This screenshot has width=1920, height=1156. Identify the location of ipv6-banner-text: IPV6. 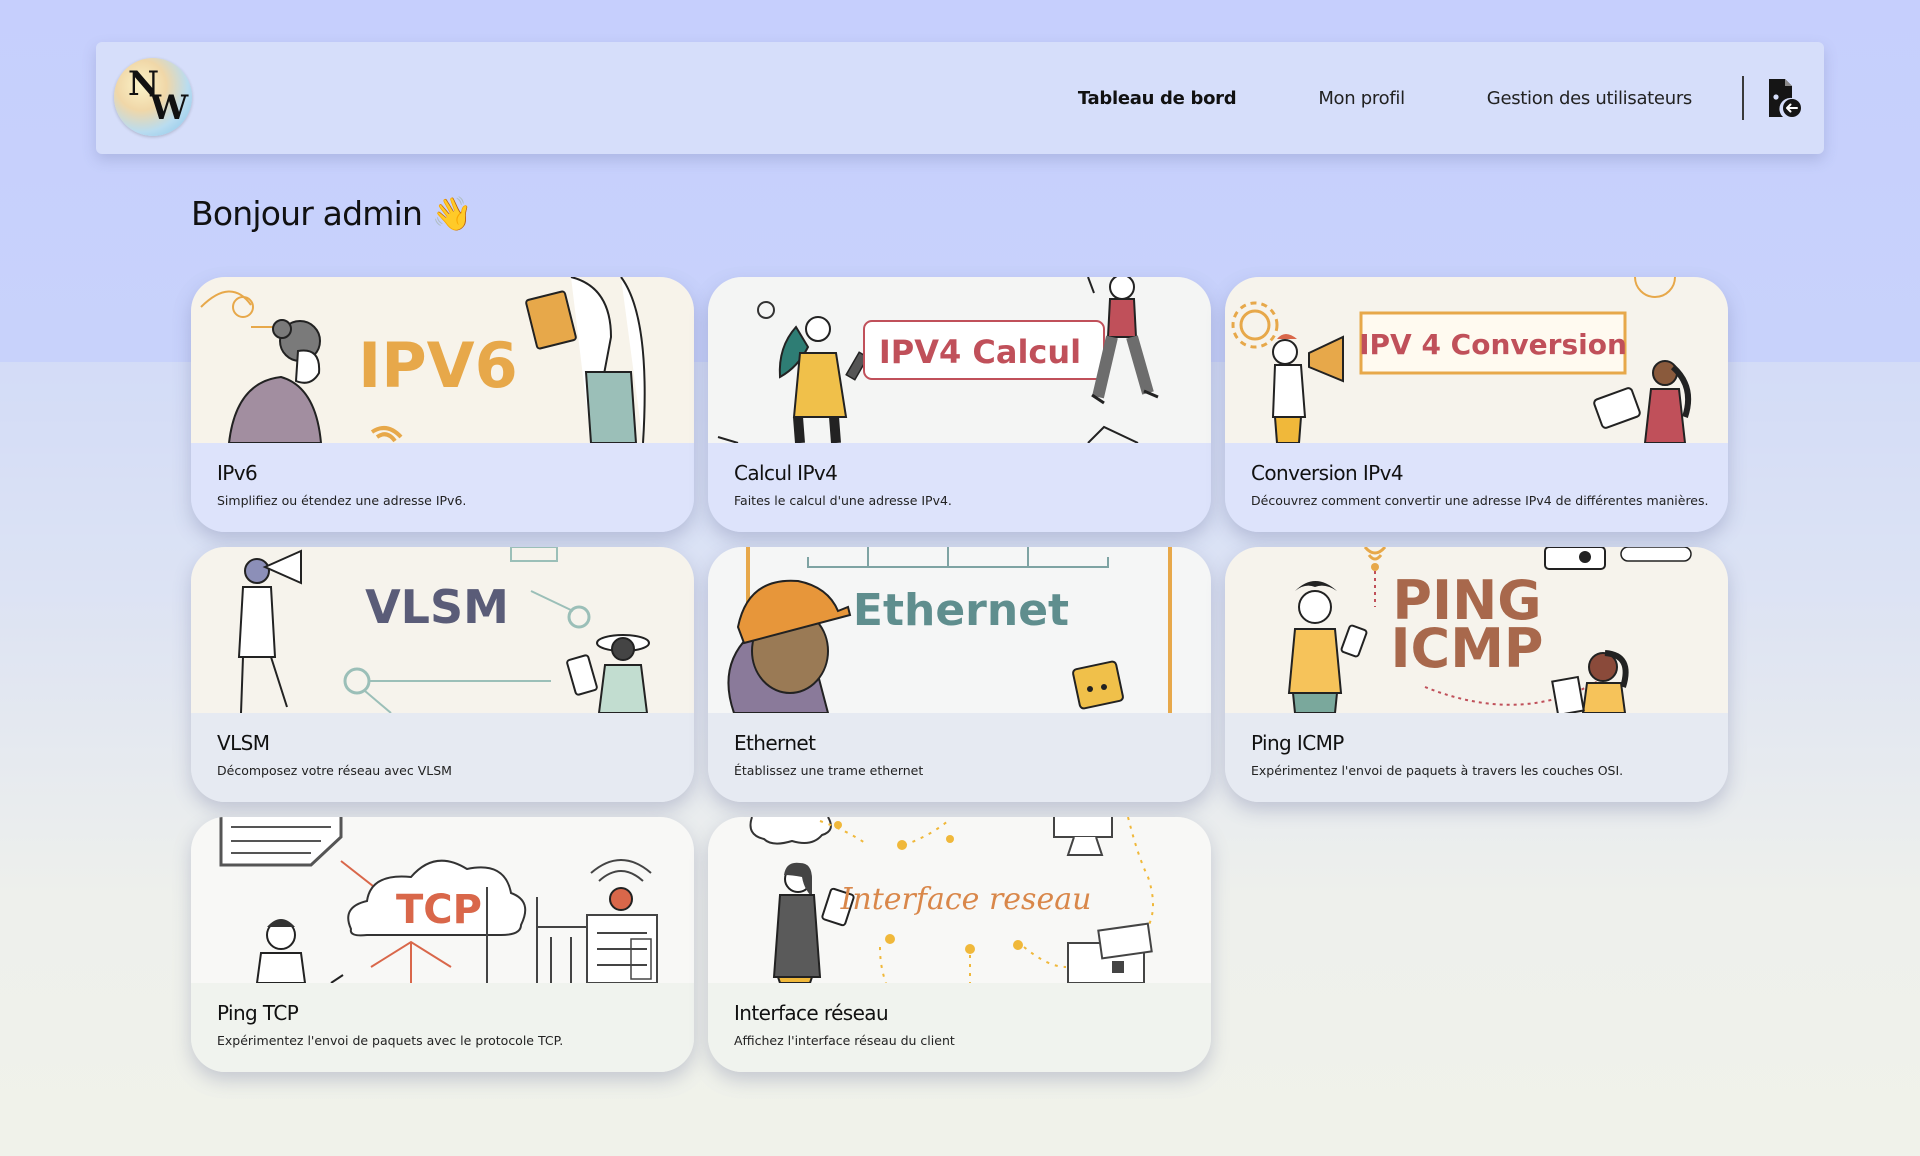
(438, 365).